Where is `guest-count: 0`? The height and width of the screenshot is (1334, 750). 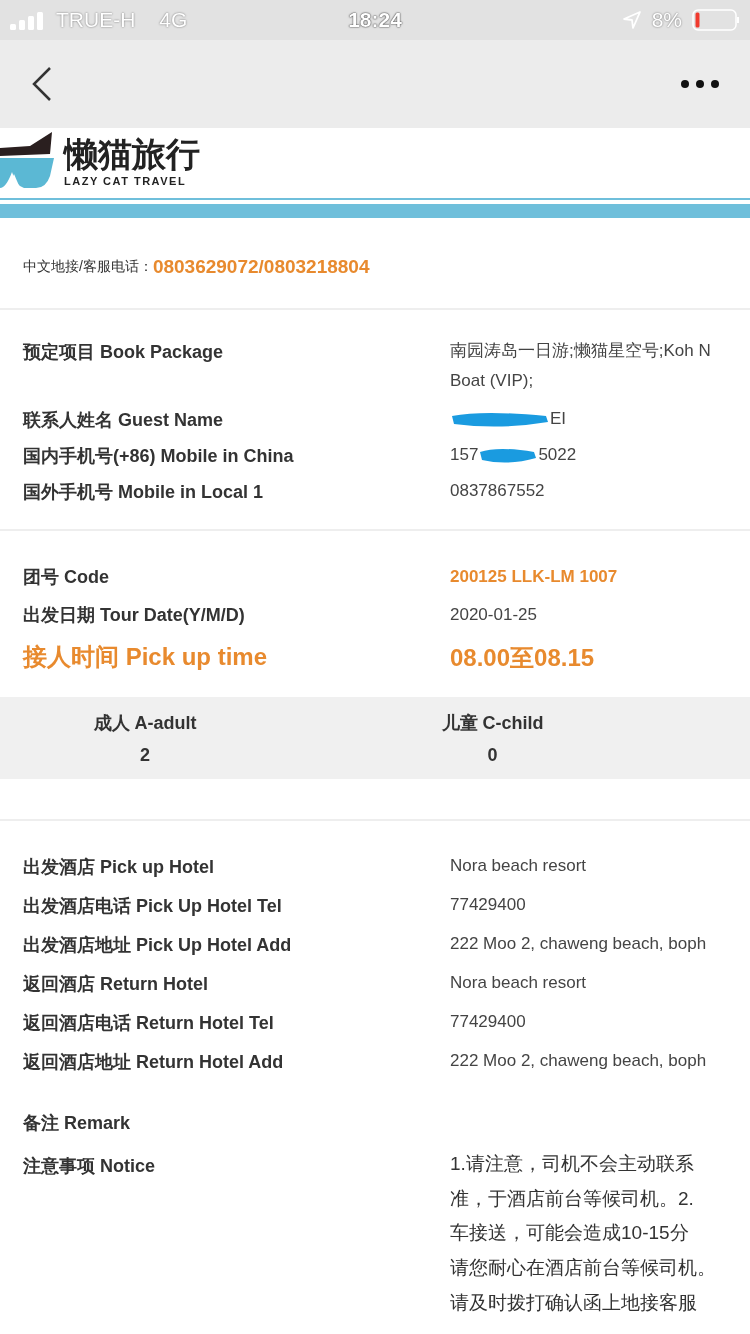
guest-count: 0 is located at coordinates (492, 755).